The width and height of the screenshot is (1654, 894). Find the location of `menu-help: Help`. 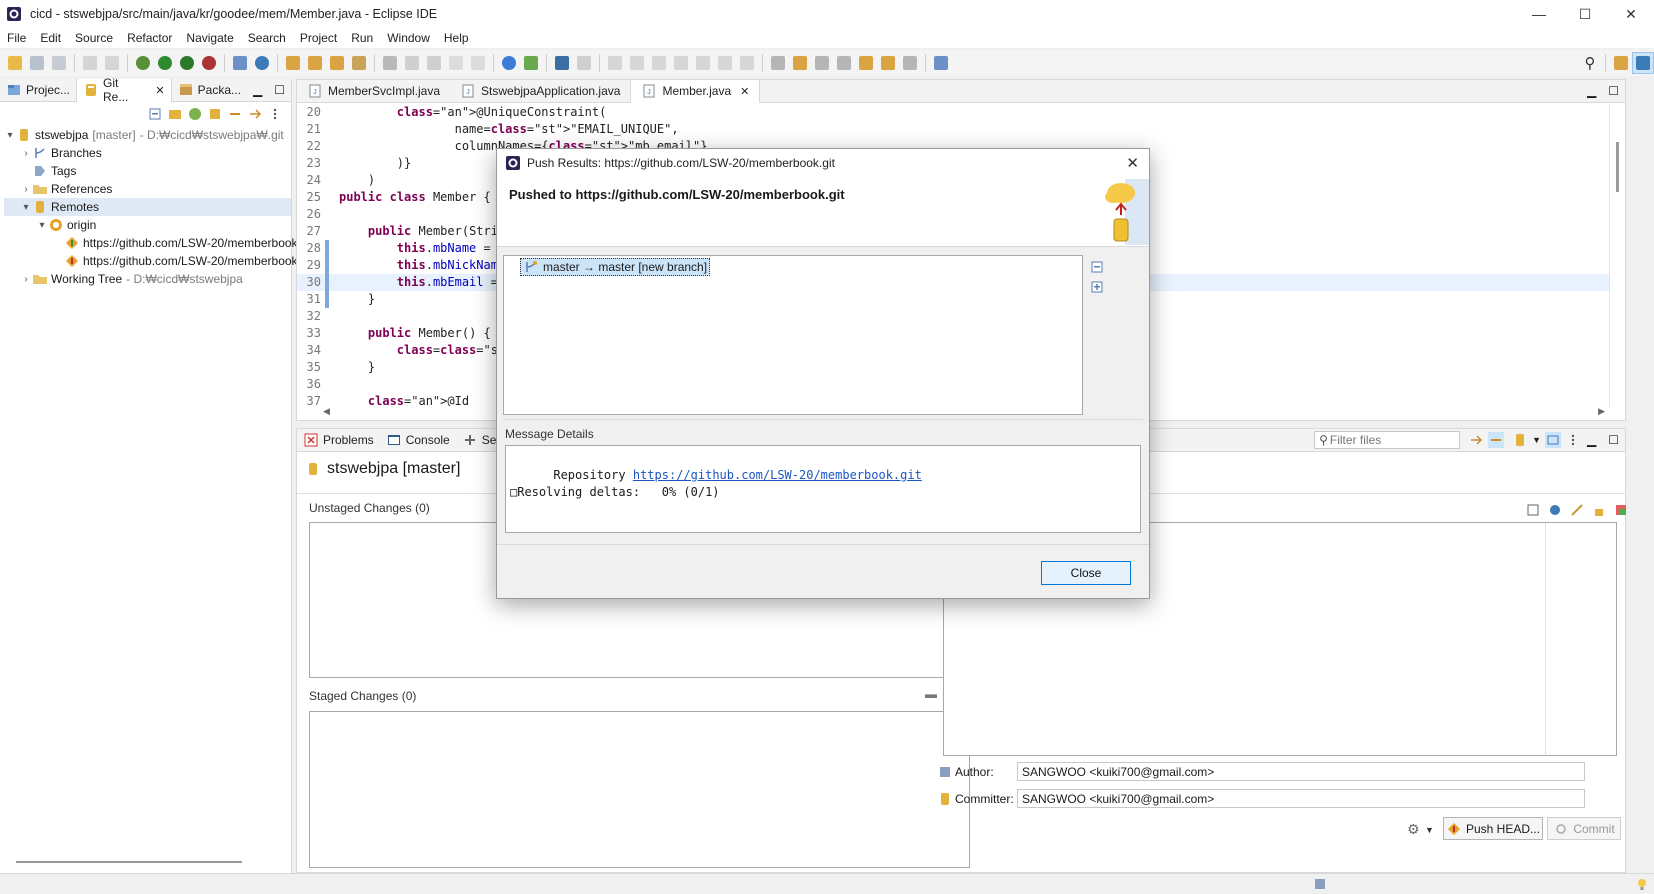

menu-help: Help is located at coordinates (456, 38).